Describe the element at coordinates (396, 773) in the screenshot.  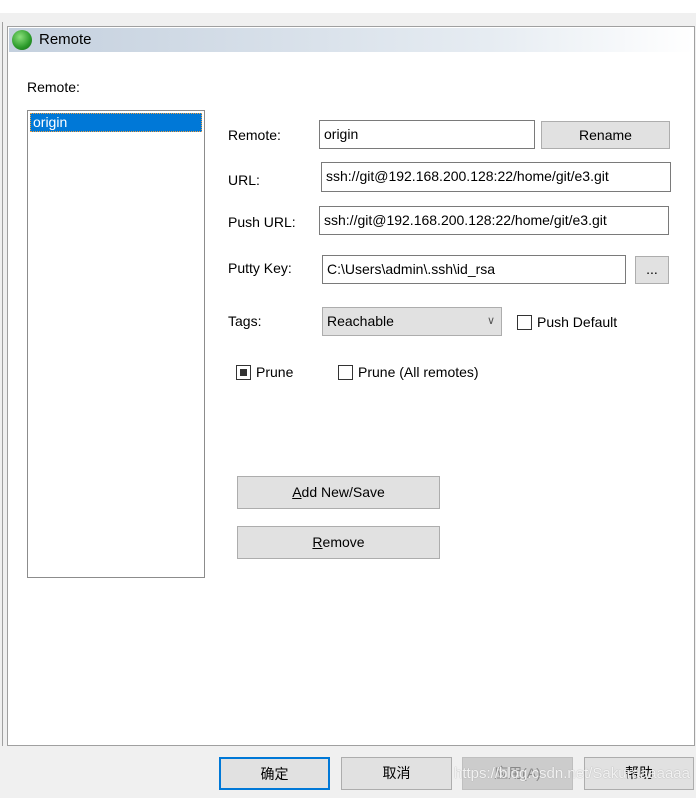
I see `cancel-button: 取消` at that location.